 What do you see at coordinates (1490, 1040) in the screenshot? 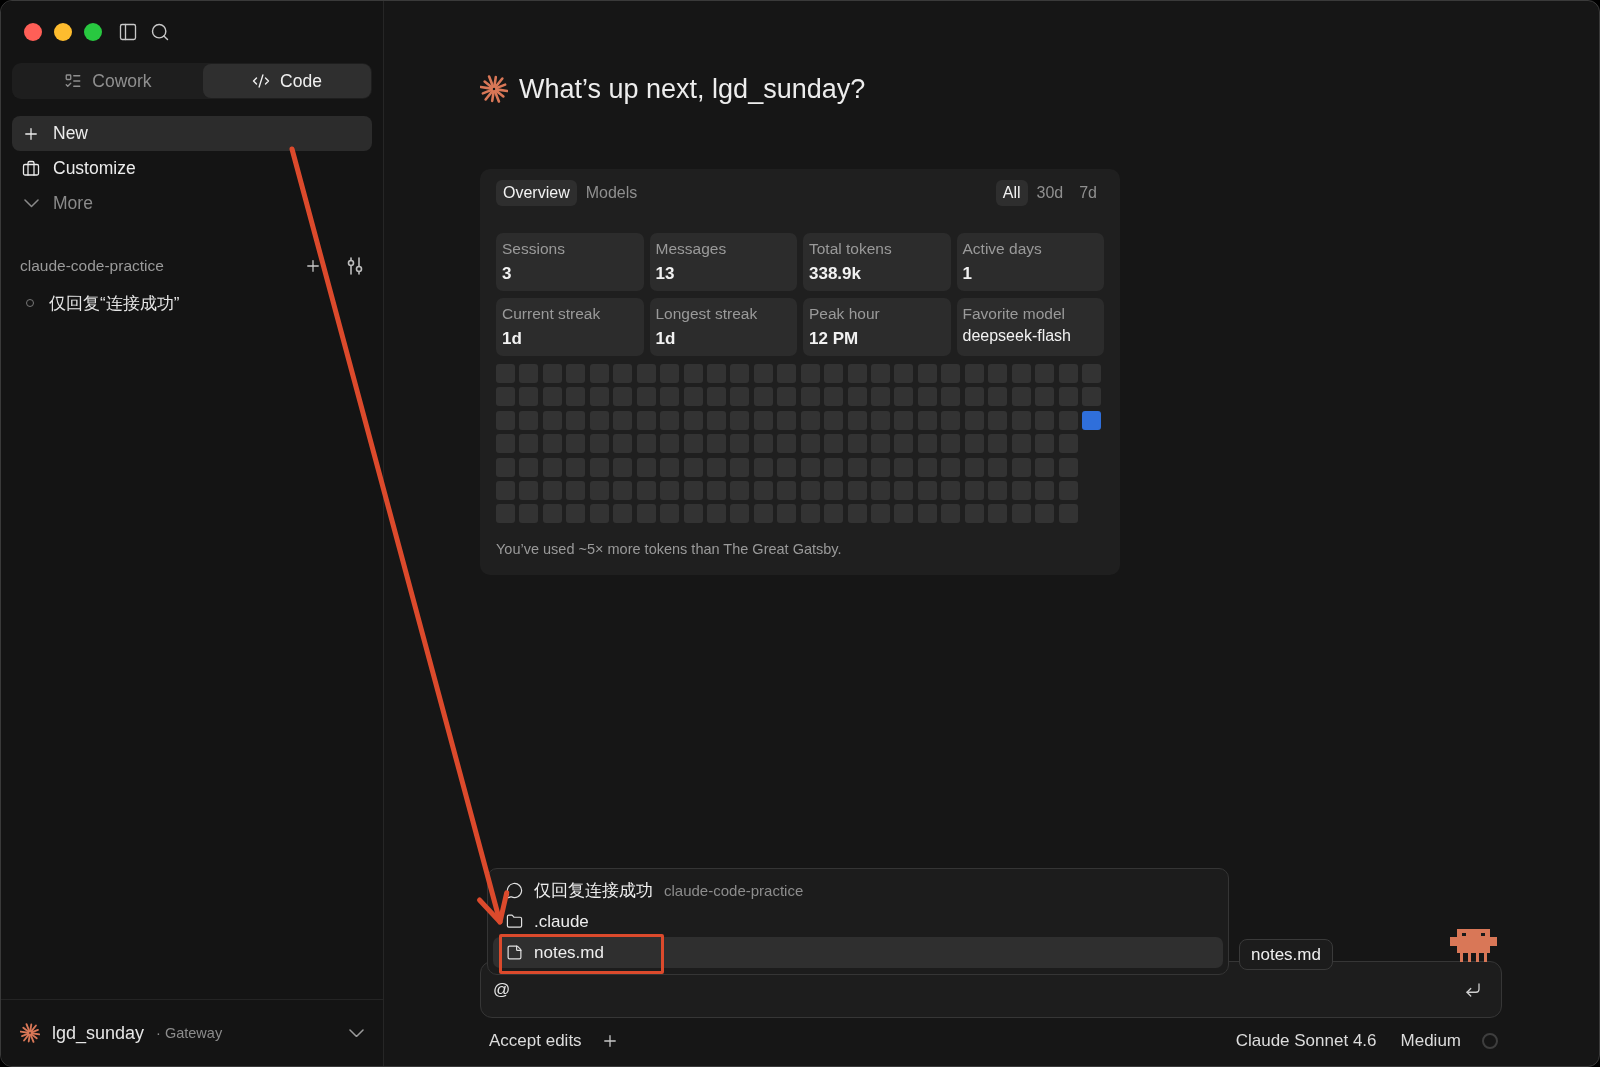
I see `context-ring-icon` at bounding box center [1490, 1040].